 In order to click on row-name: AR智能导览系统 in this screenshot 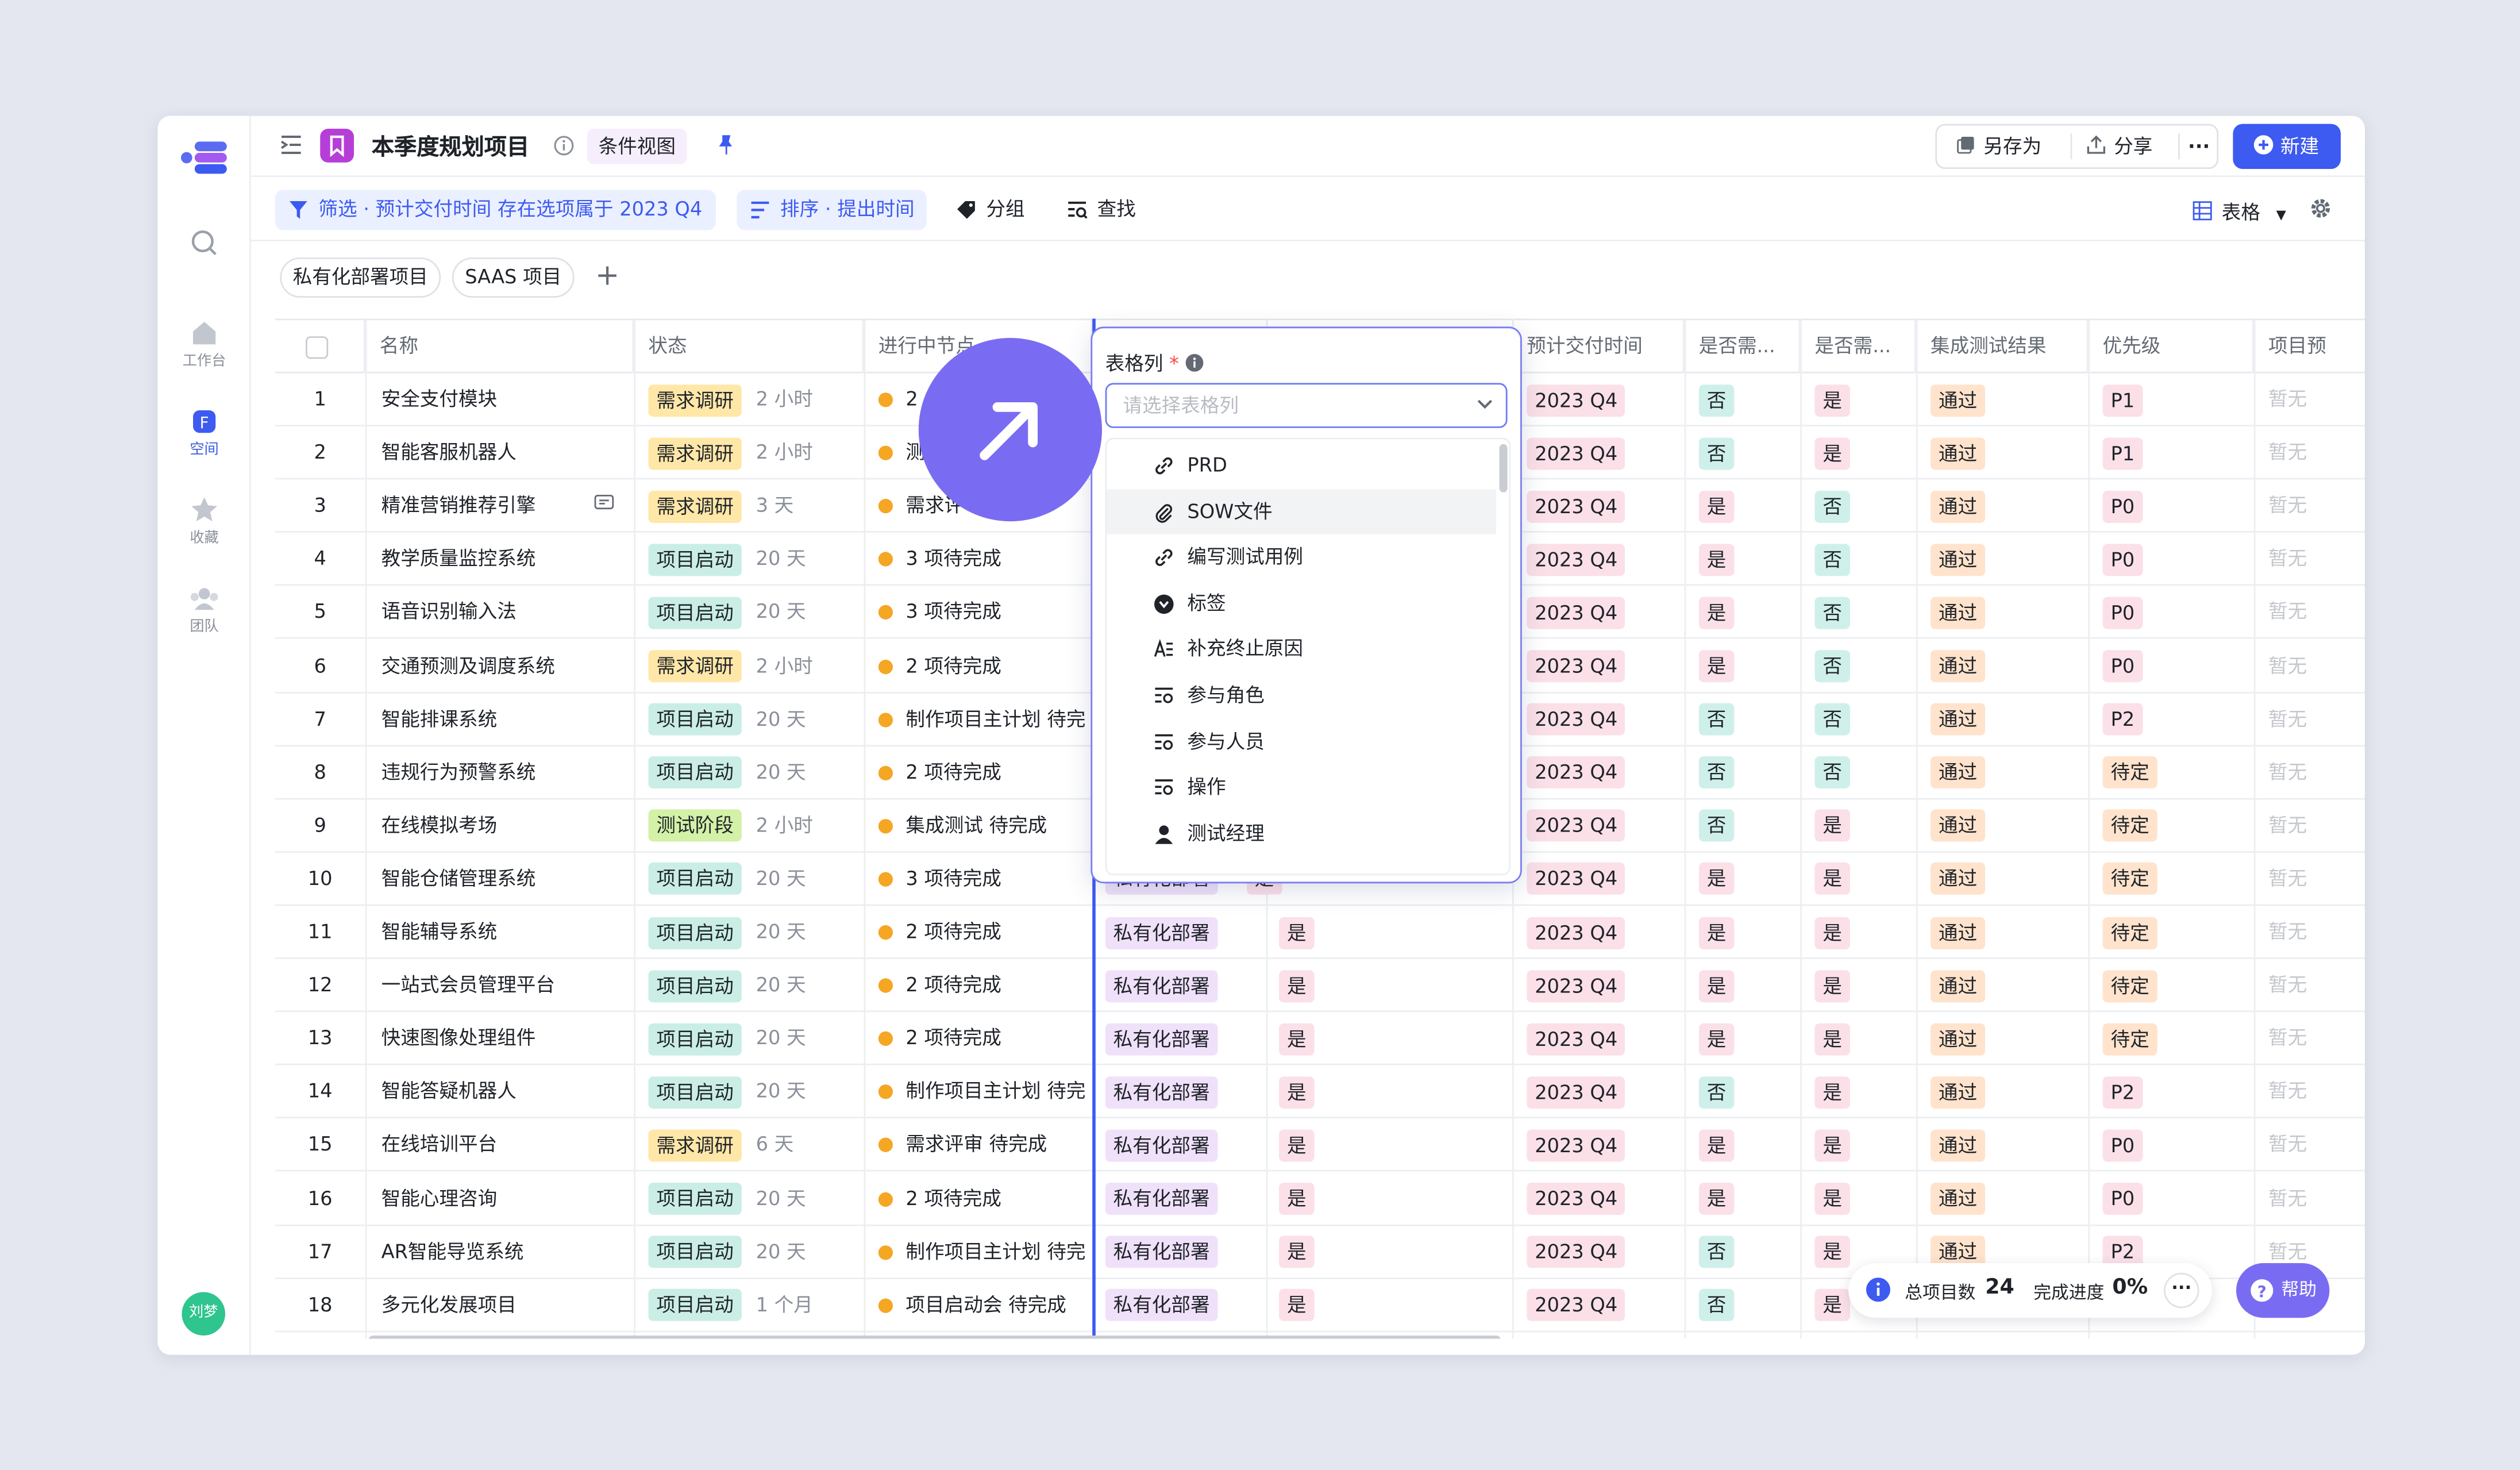, I will do `click(503, 1251)`.